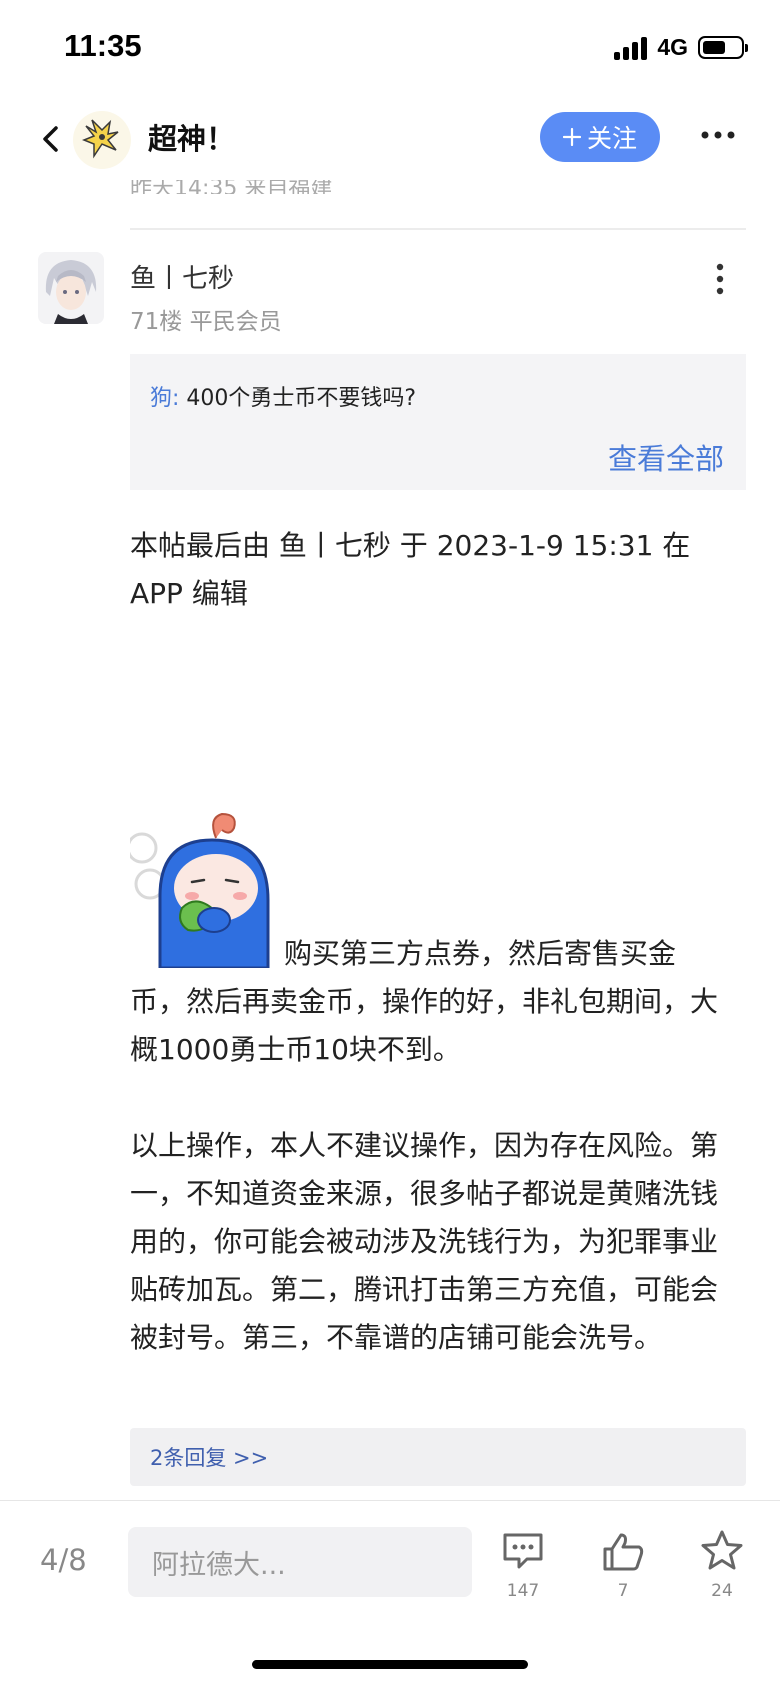 The width and height of the screenshot is (780, 1688). Describe the element at coordinates (71, 288) in the screenshot. I see `avatar` at that location.